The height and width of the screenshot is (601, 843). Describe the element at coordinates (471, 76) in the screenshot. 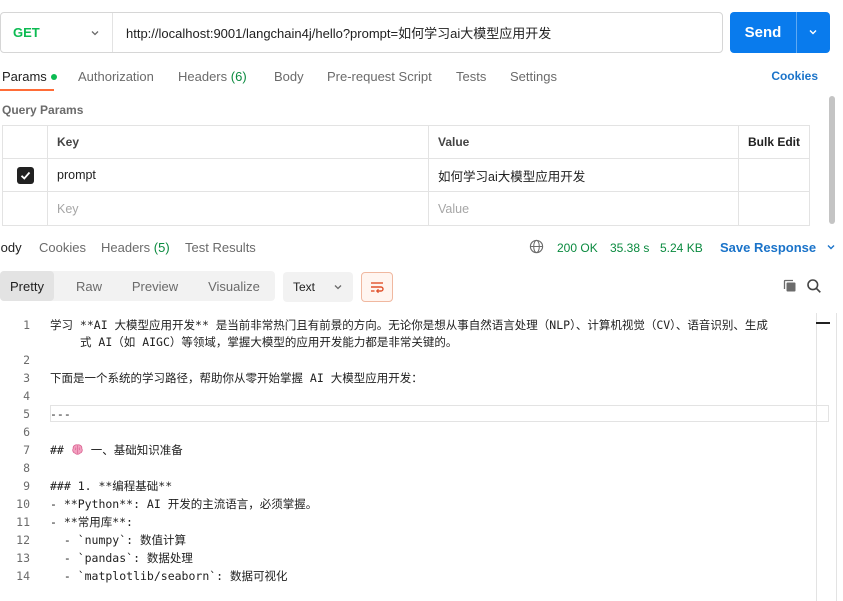

I see `tab-tests: Tests` at that location.